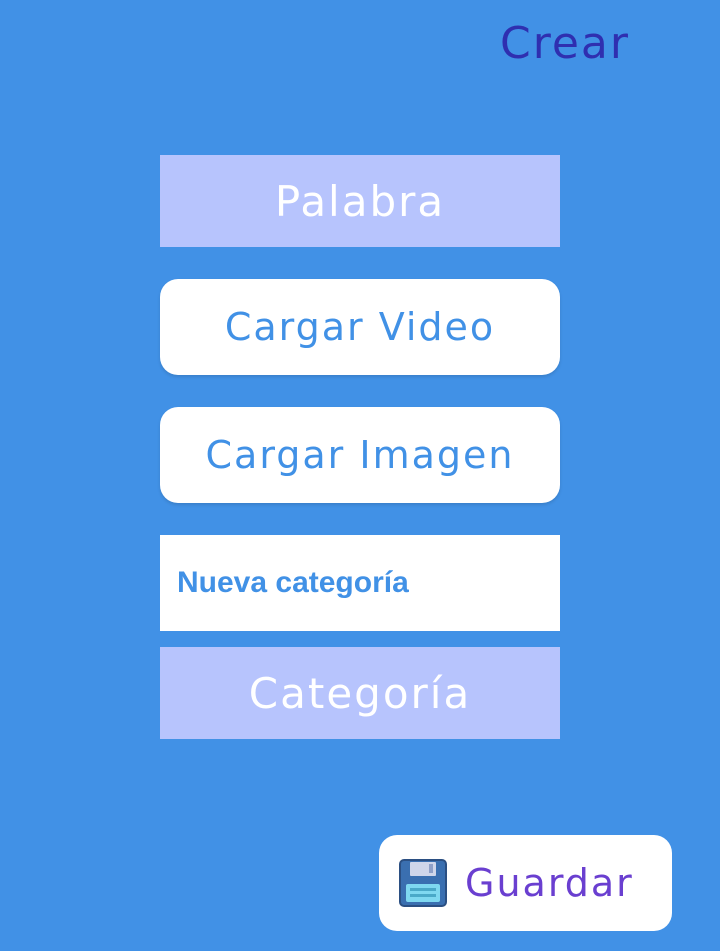  I want to click on category-field: Categoría, so click(360, 693).